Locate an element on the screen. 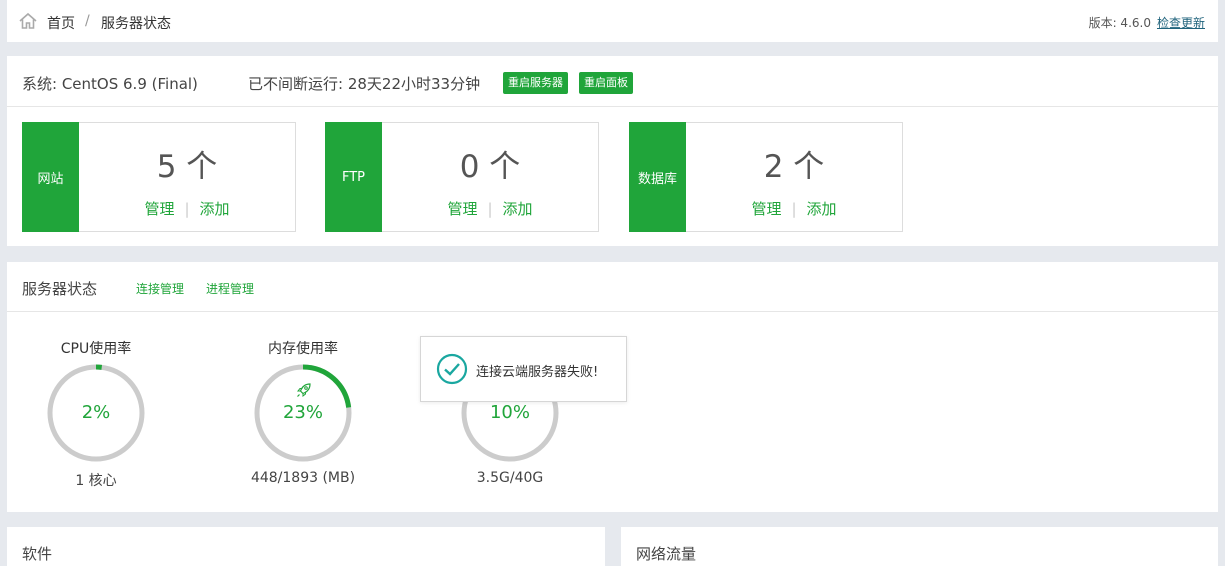 This screenshot has width=1225, height=566. cpu-gauge: CPU使用率 2% 1 核心 is located at coordinates (96, 414).